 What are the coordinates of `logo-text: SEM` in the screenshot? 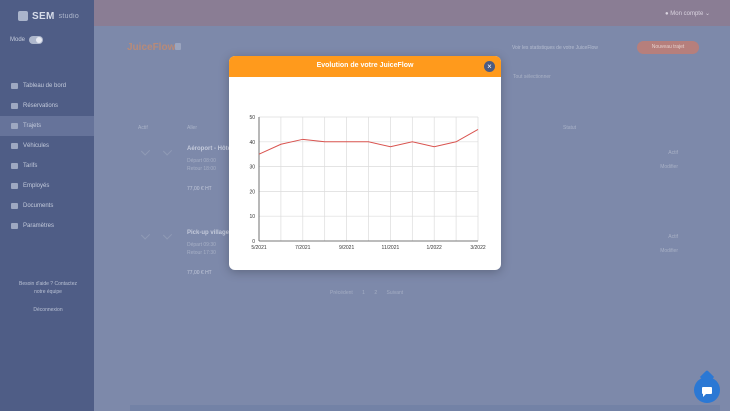 It's located at (43, 16).